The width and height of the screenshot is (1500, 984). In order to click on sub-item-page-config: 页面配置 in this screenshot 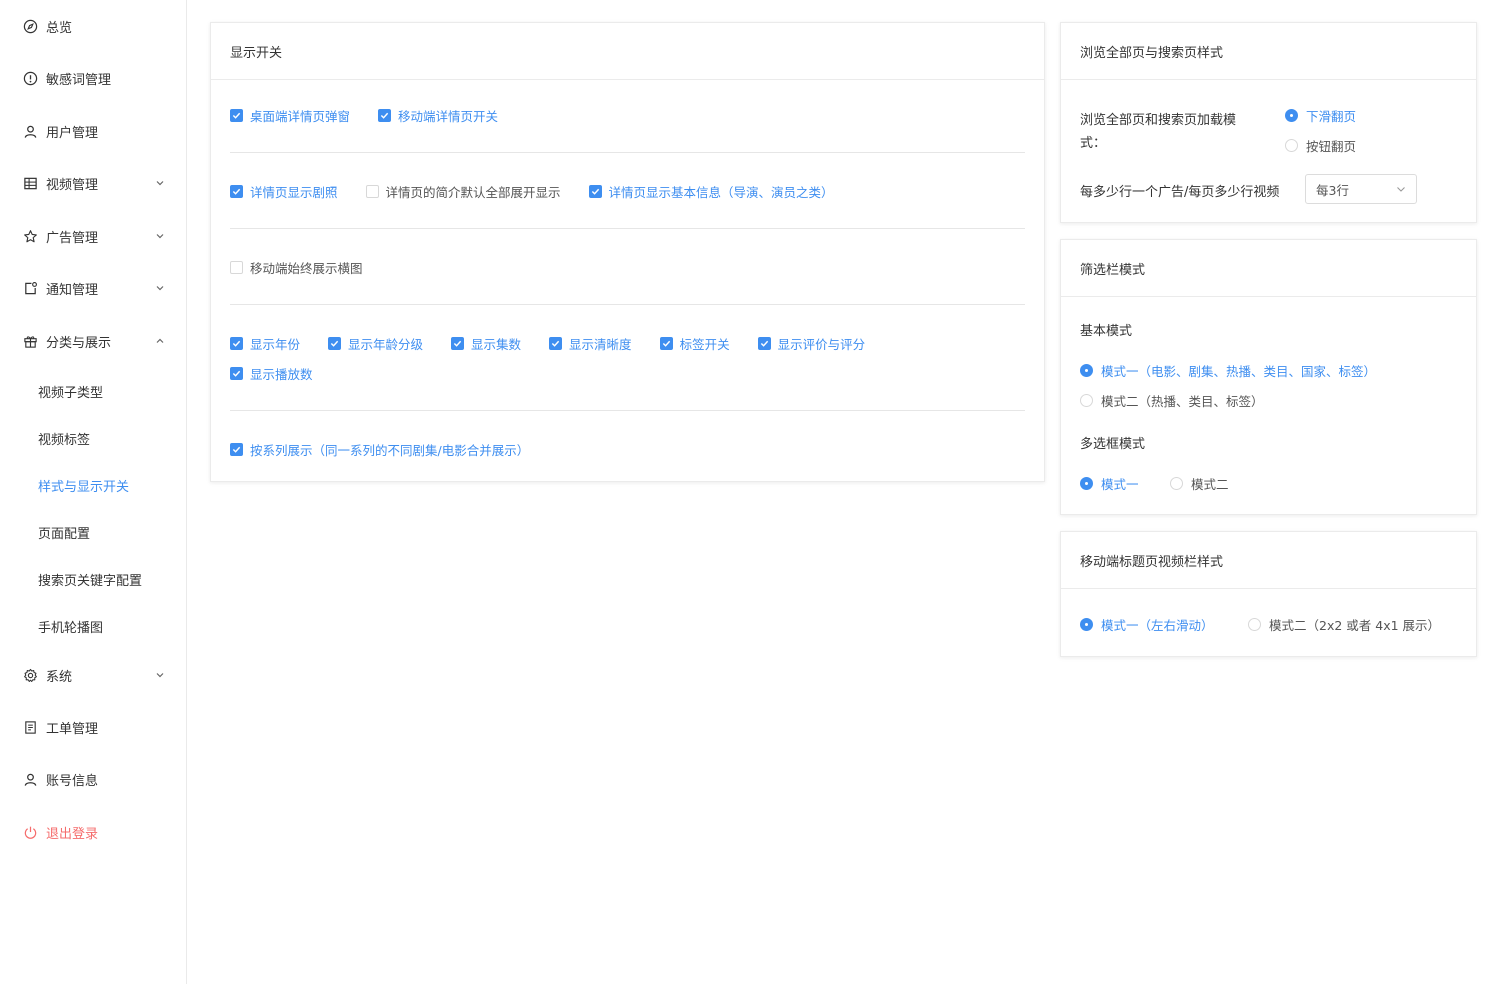, I will do `click(93, 532)`.